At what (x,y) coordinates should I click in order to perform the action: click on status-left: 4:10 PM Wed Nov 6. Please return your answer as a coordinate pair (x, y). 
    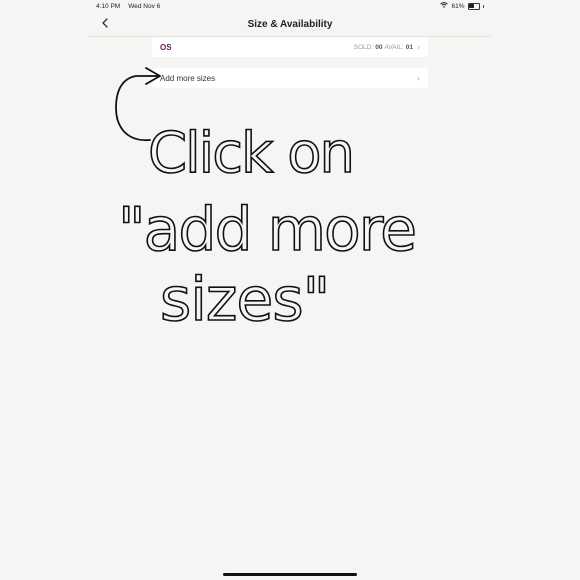
    Looking at the image, I should click on (128, 6).